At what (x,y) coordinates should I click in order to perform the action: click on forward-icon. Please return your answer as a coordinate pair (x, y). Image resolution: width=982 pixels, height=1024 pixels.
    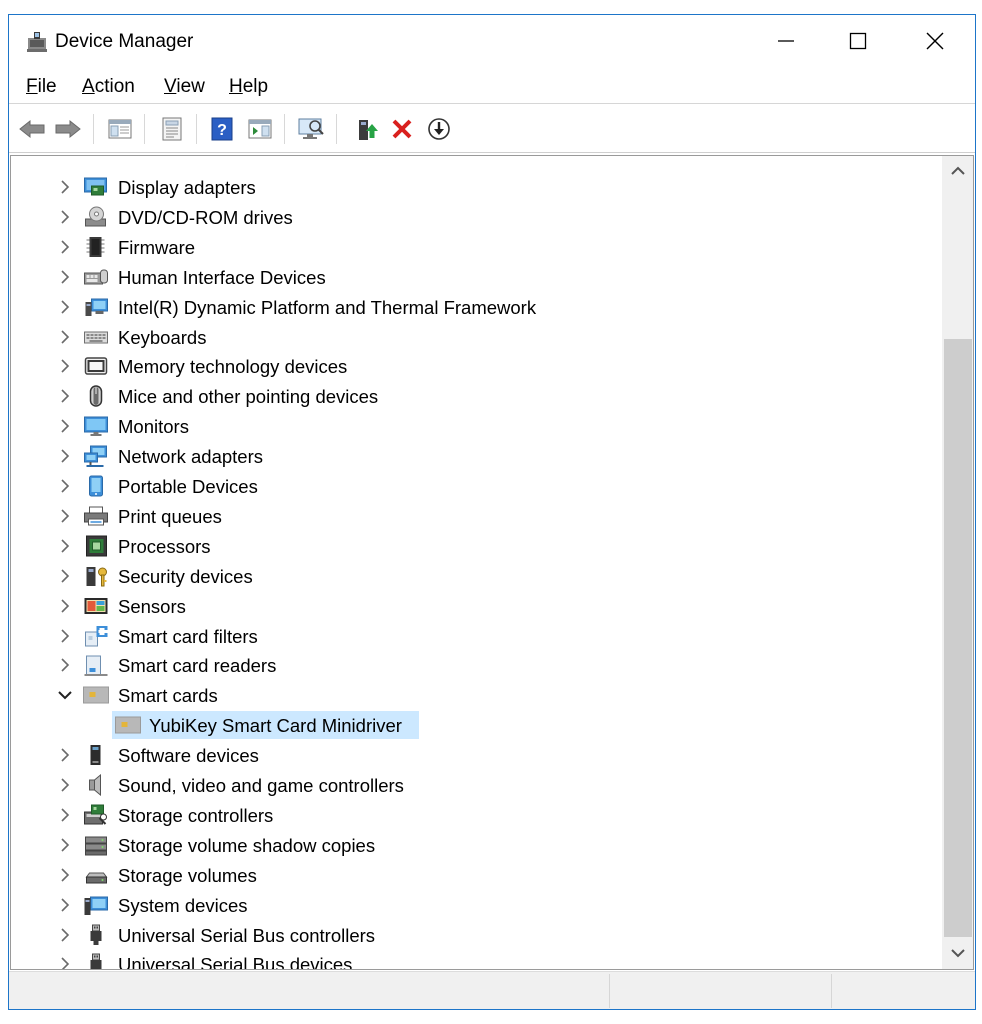
    Looking at the image, I should click on (68, 129).